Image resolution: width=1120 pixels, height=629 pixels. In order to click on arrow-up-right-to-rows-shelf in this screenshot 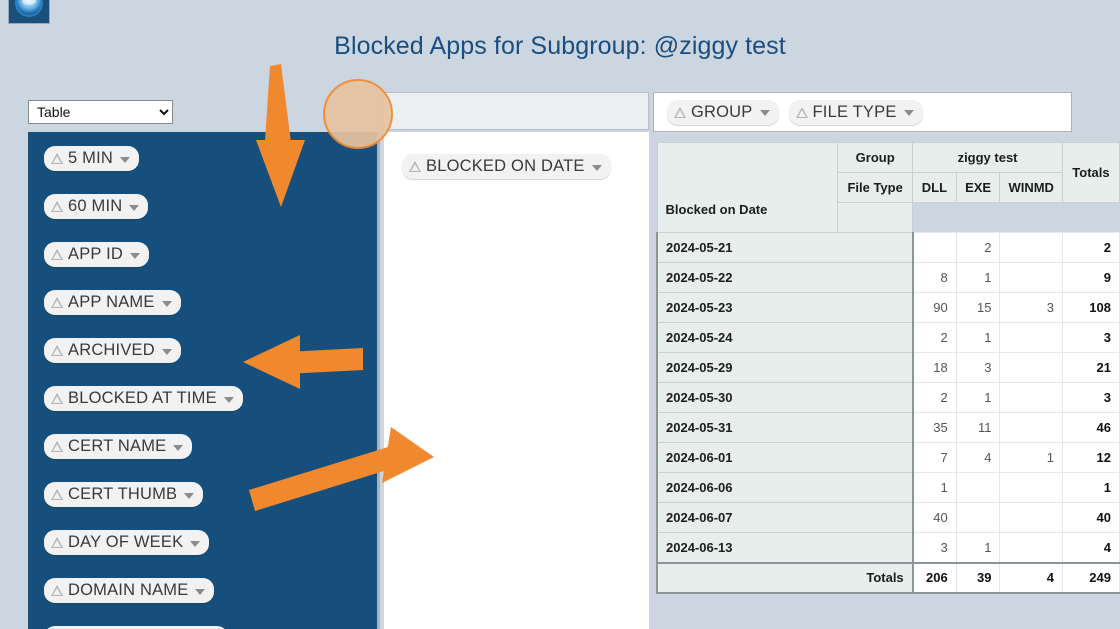, I will do `click(341, 469)`.